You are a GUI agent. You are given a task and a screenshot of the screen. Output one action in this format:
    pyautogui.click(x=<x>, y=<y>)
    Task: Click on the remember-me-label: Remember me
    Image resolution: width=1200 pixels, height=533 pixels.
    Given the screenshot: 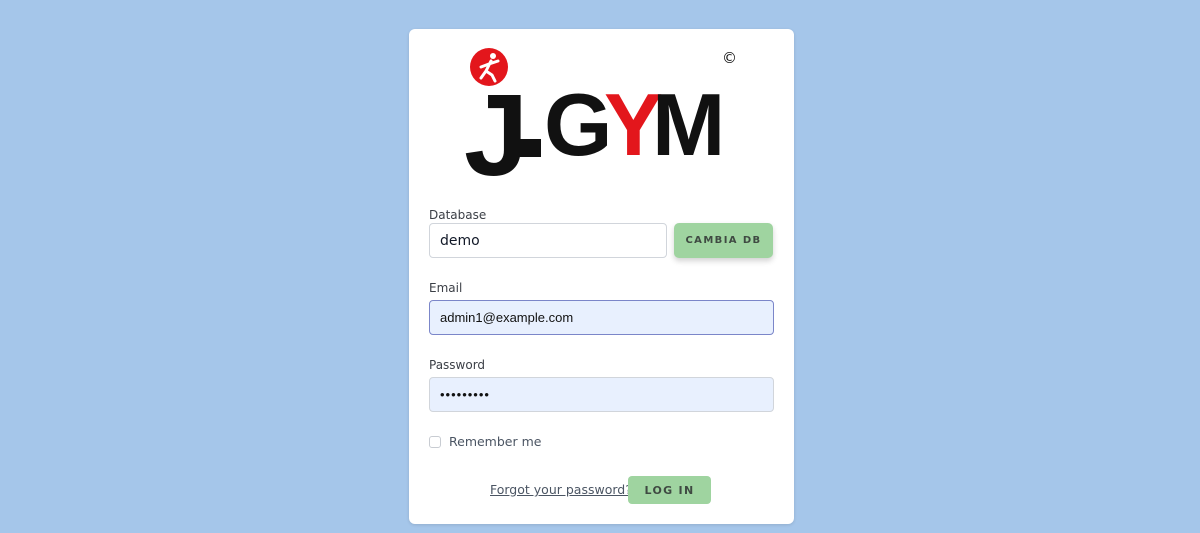 What is the action you would take?
    pyautogui.click(x=495, y=441)
    